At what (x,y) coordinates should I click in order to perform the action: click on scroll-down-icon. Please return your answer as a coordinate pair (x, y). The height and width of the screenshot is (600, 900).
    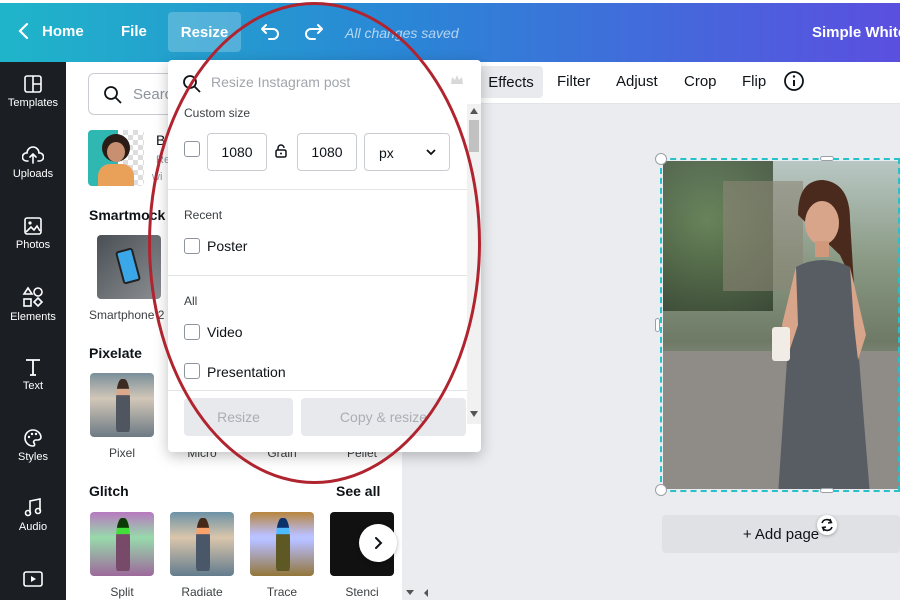
    Looking at the image, I should click on (474, 414).